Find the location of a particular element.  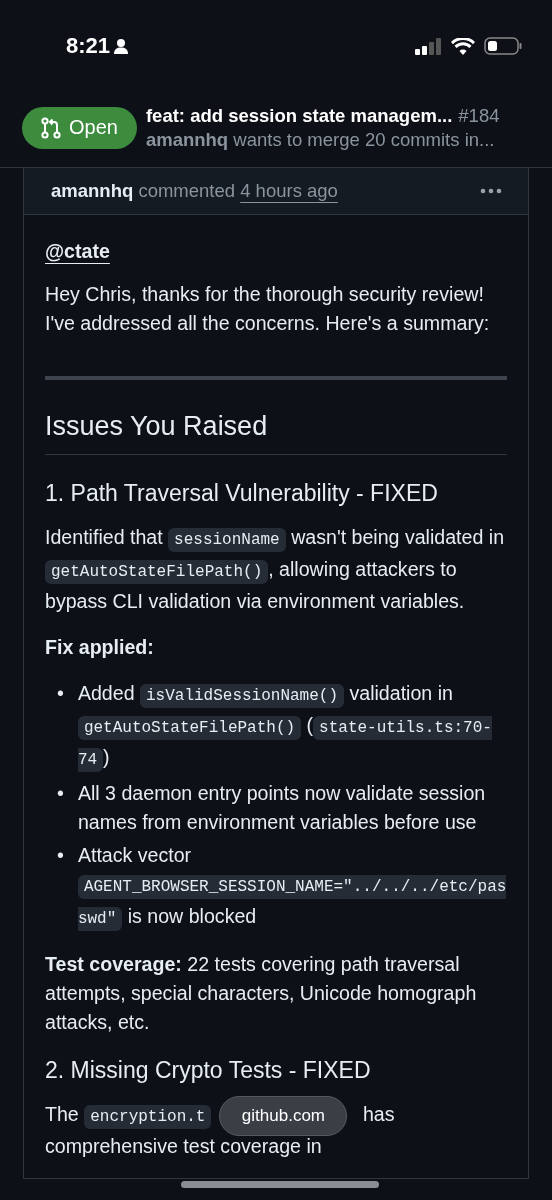

paragraph: Fix applied: is located at coordinates (100, 647).